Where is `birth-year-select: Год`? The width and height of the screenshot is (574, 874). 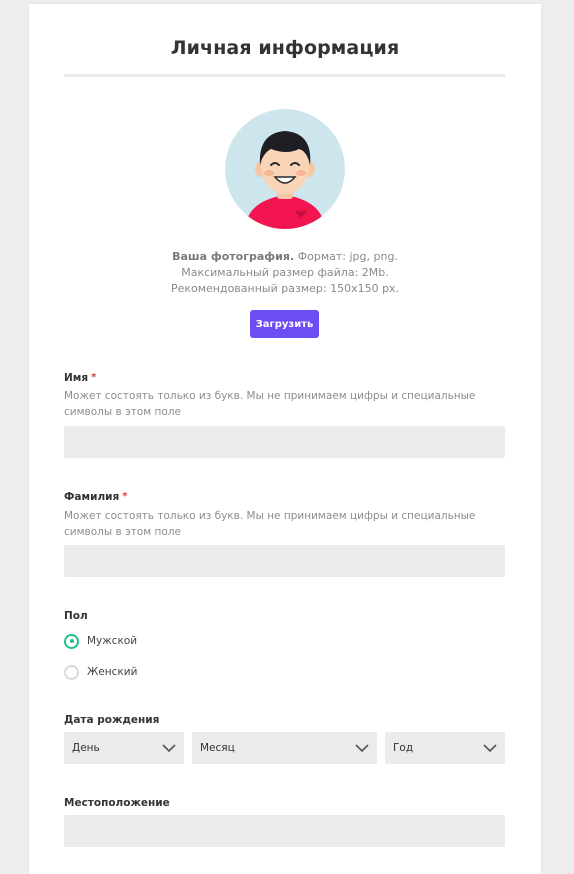 birth-year-select: Год is located at coordinates (445, 748).